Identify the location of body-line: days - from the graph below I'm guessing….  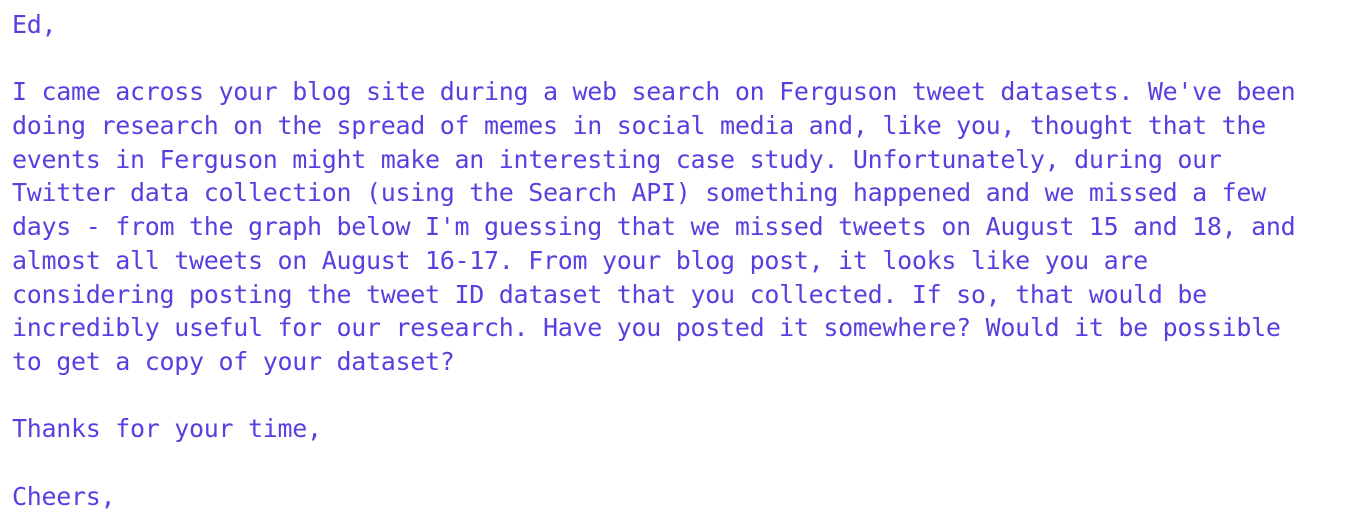
(654, 227).